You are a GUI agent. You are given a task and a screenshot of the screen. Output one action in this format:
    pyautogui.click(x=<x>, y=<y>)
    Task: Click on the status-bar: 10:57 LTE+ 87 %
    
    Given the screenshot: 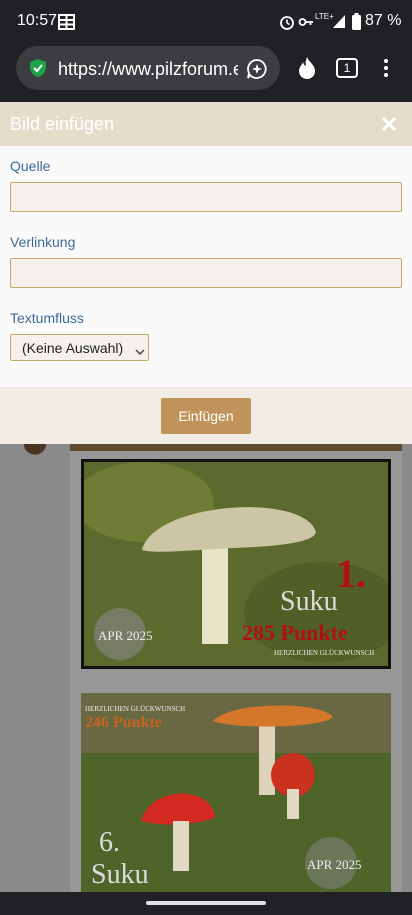 What is the action you would take?
    pyautogui.click(x=206, y=22)
    